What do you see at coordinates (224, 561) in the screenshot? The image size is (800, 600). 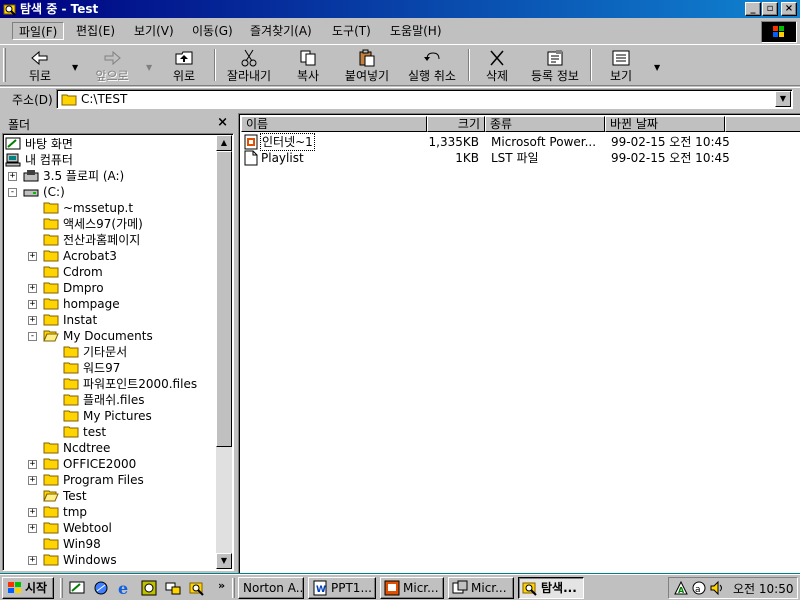 I see `scroll-down-button: ▼` at bounding box center [224, 561].